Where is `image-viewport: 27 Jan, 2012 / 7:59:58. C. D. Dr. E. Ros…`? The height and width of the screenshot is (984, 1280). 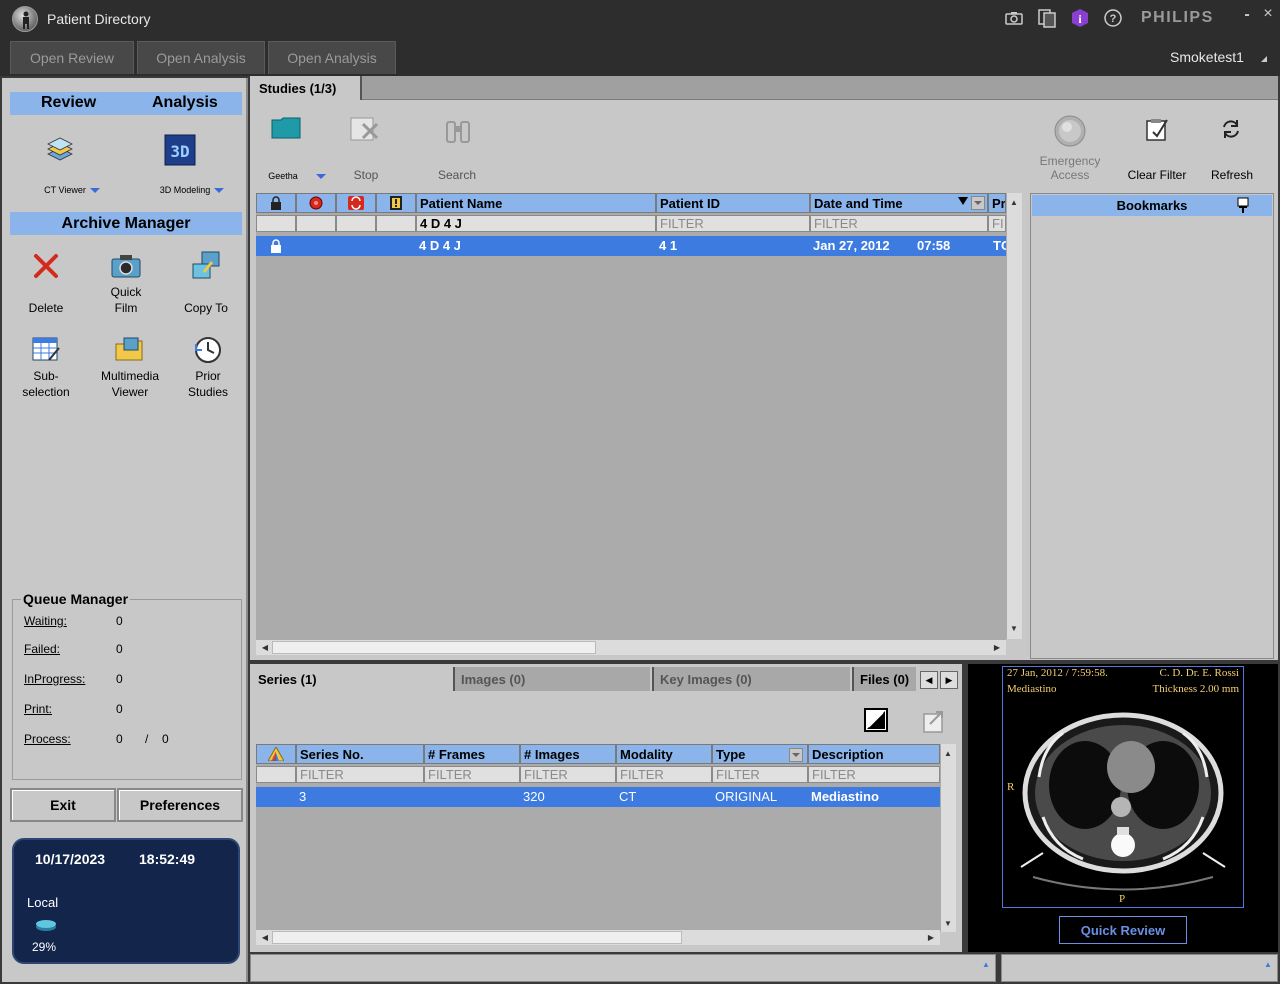 image-viewport: 27 Jan, 2012 / 7:59:58. C. D. Dr. E. Ros… is located at coordinates (1123, 787).